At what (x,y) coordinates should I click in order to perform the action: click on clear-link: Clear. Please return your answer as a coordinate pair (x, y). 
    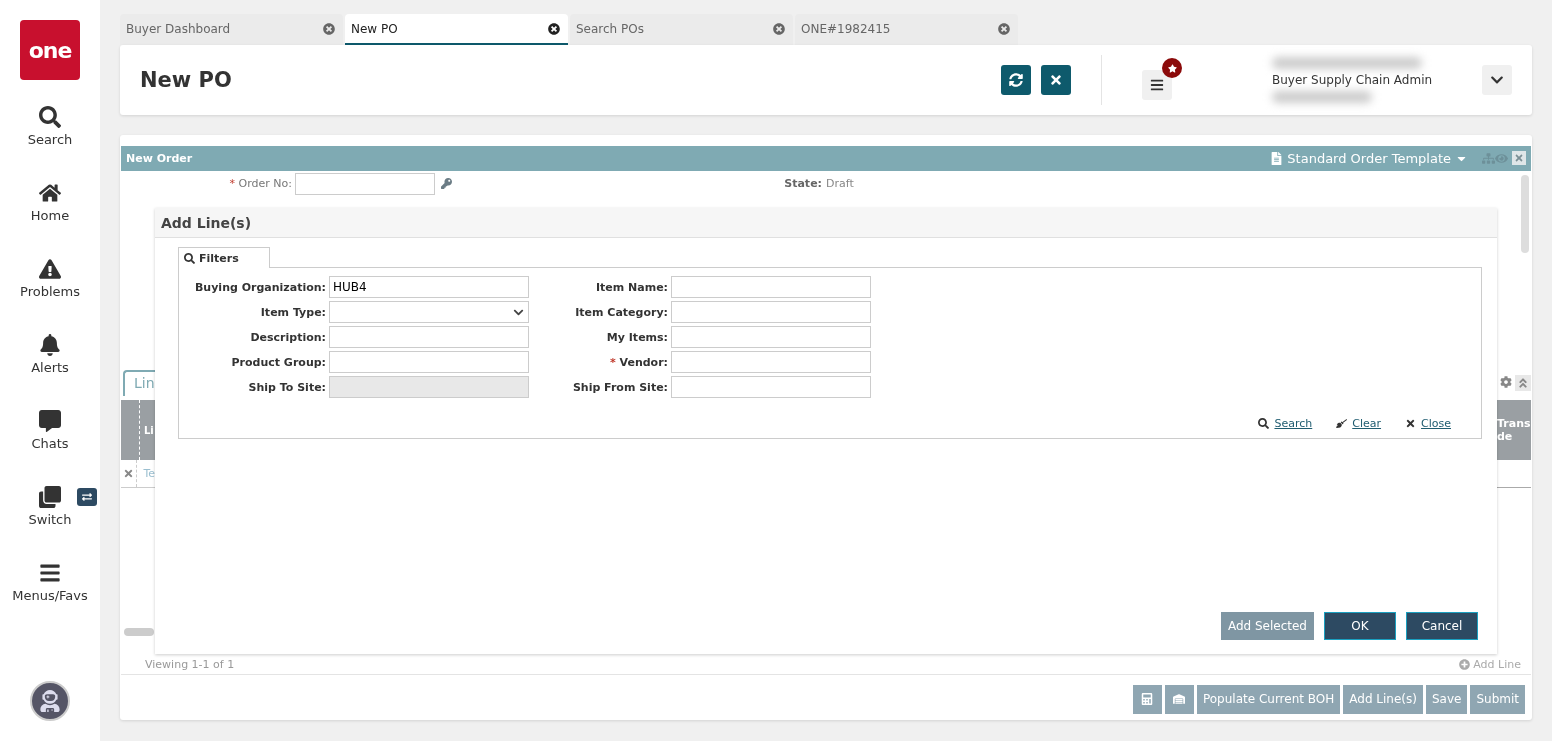
    Looking at the image, I should click on (1359, 423).